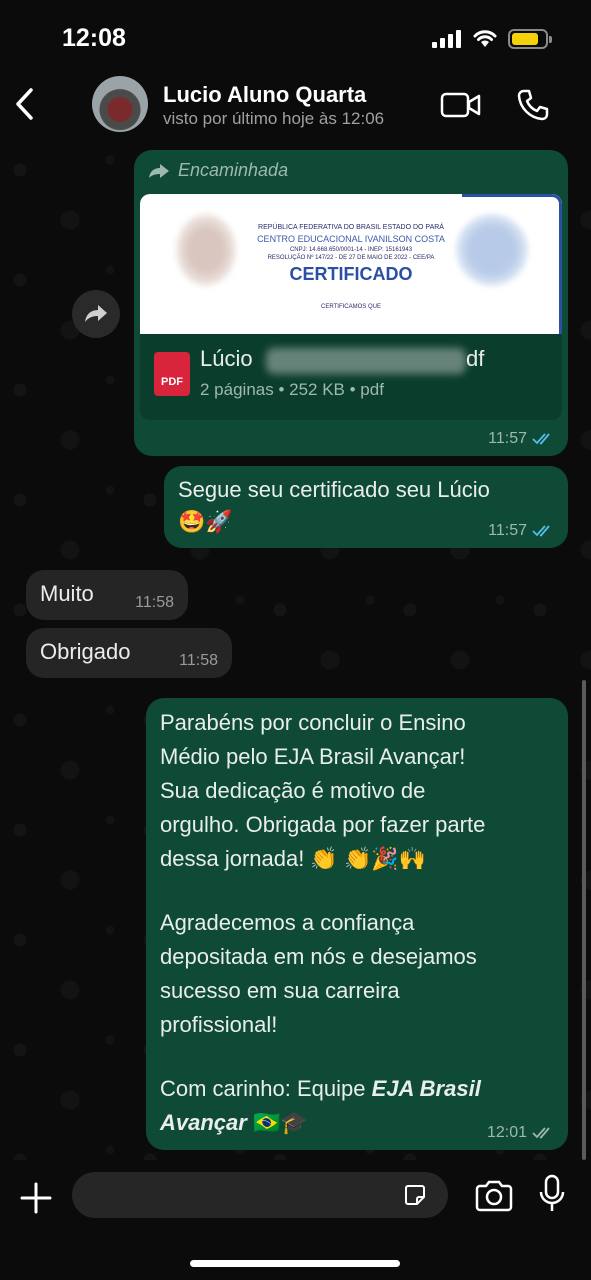 The height and width of the screenshot is (1280, 591). I want to click on home-indicator, so click(295, 1263).